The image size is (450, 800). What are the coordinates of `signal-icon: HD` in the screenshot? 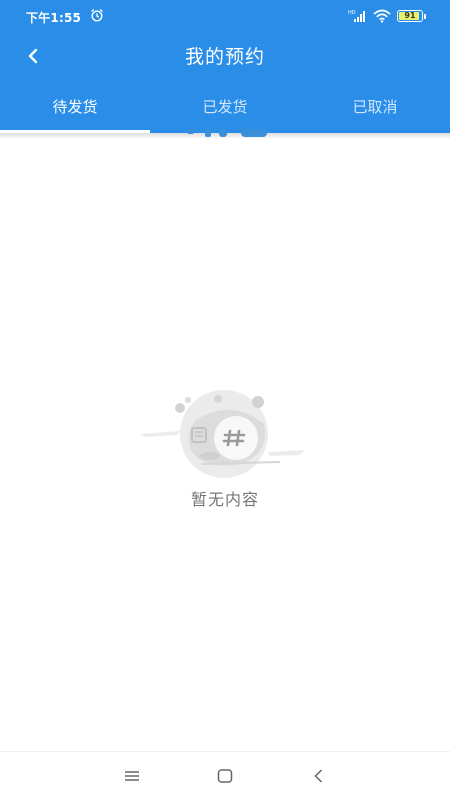 It's located at (356, 16).